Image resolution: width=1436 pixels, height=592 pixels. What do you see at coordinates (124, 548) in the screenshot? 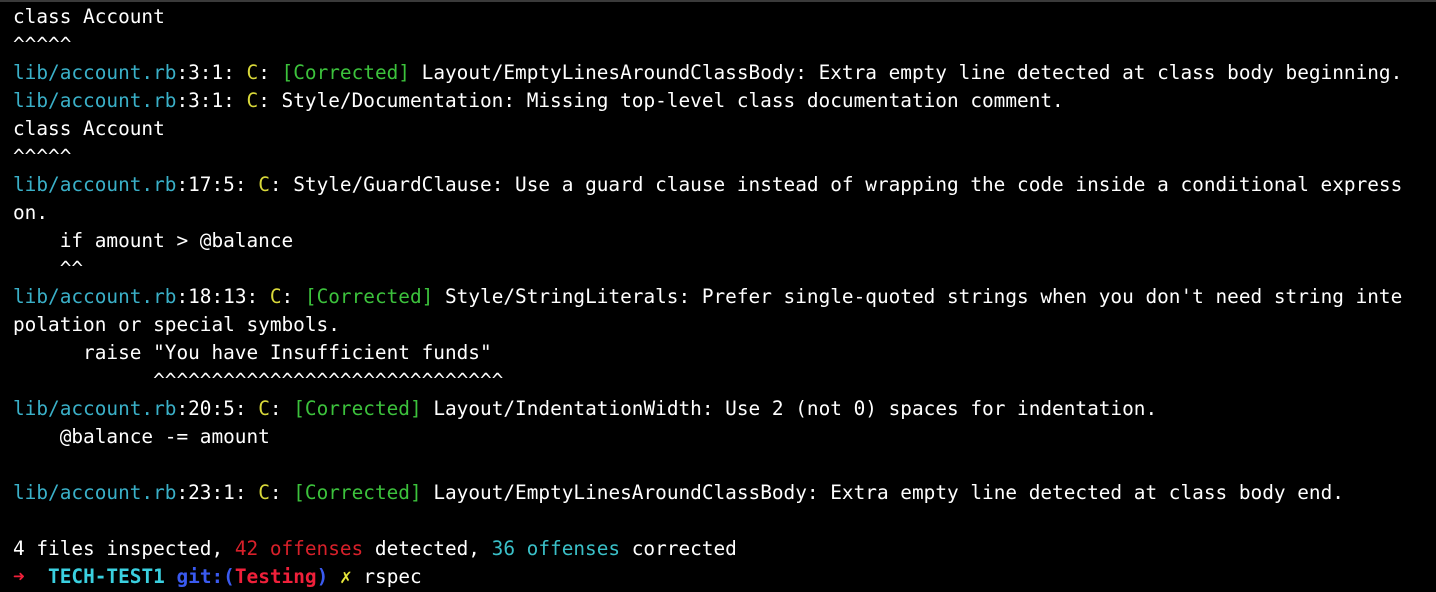
I see `summary-prefix: 4 files inspected,` at bounding box center [124, 548].